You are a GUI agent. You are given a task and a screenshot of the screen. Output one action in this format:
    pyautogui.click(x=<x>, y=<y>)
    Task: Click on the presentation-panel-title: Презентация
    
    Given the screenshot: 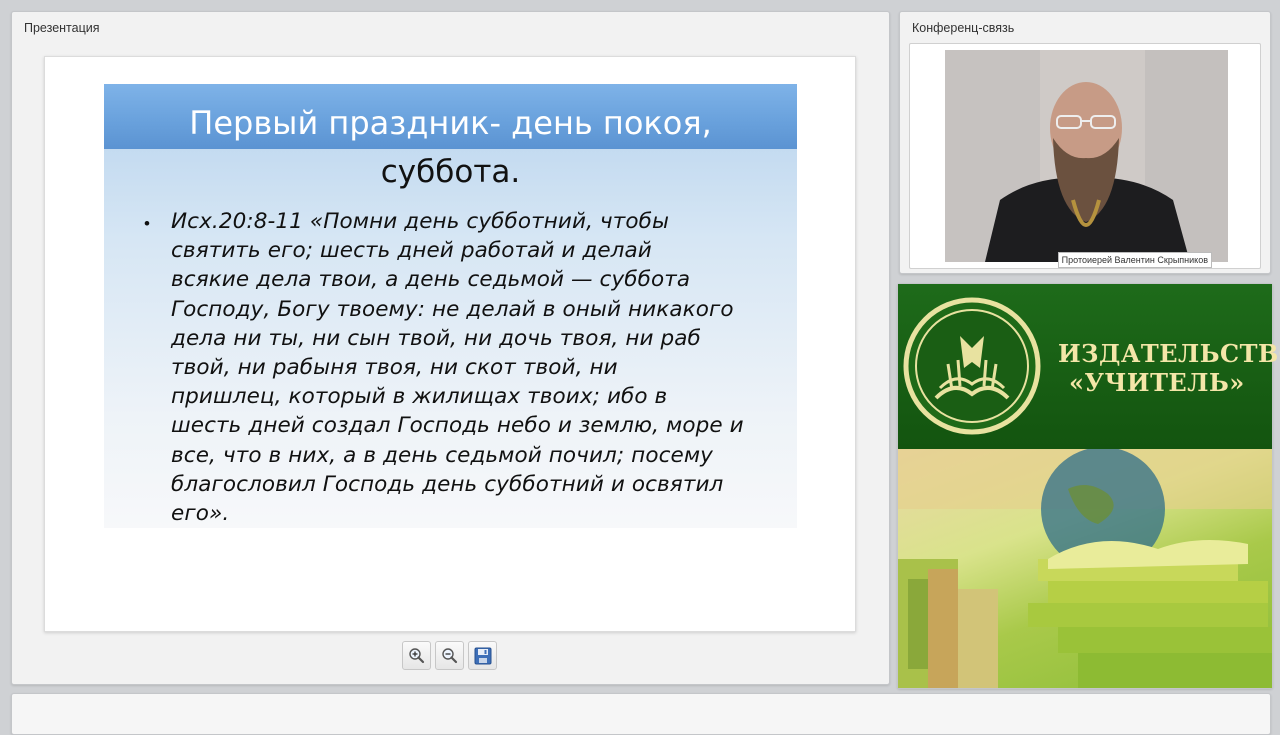 What is the action you would take?
    pyautogui.click(x=62, y=28)
    